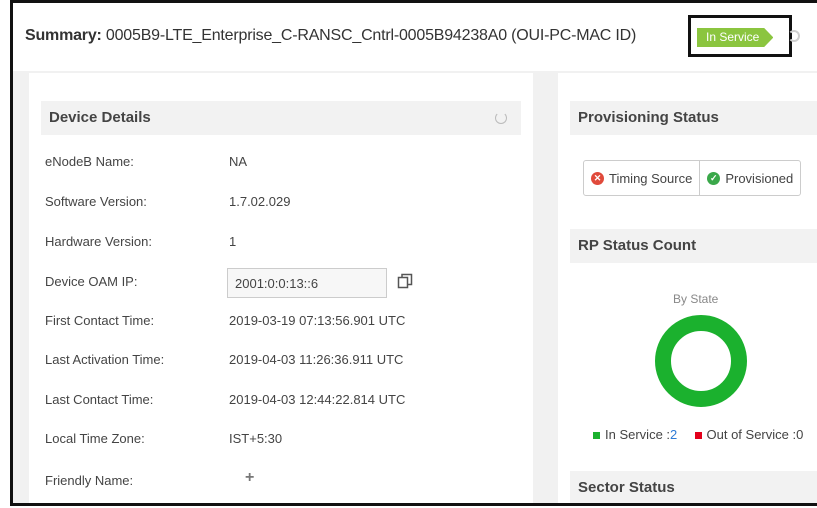  Describe the element at coordinates (317, 399) in the screenshot. I see `last-contact-value: 2019-04-03 12:44:22.814 UTC` at that location.